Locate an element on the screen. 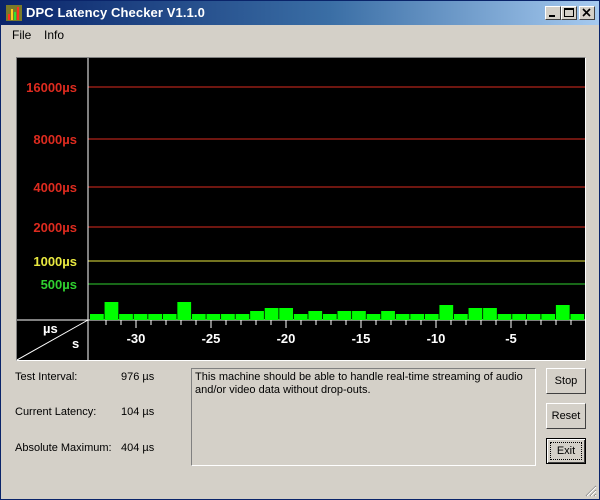  y-axis-label: 1000µs is located at coordinates (55, 261).